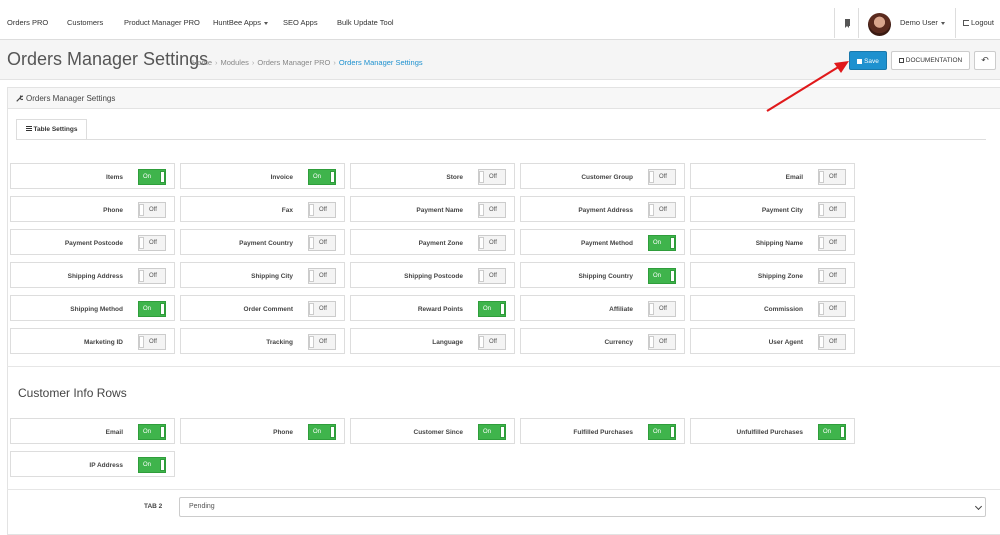 The width and height of the screenshot is (1000, 535). I want to click on toggle-shipping-country: On, so click(662, 276).